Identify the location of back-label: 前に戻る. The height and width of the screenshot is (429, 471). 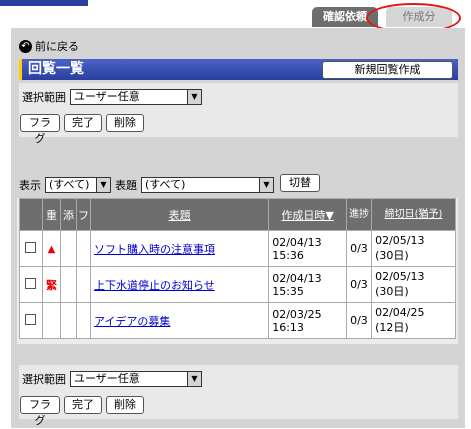
(57, 46).